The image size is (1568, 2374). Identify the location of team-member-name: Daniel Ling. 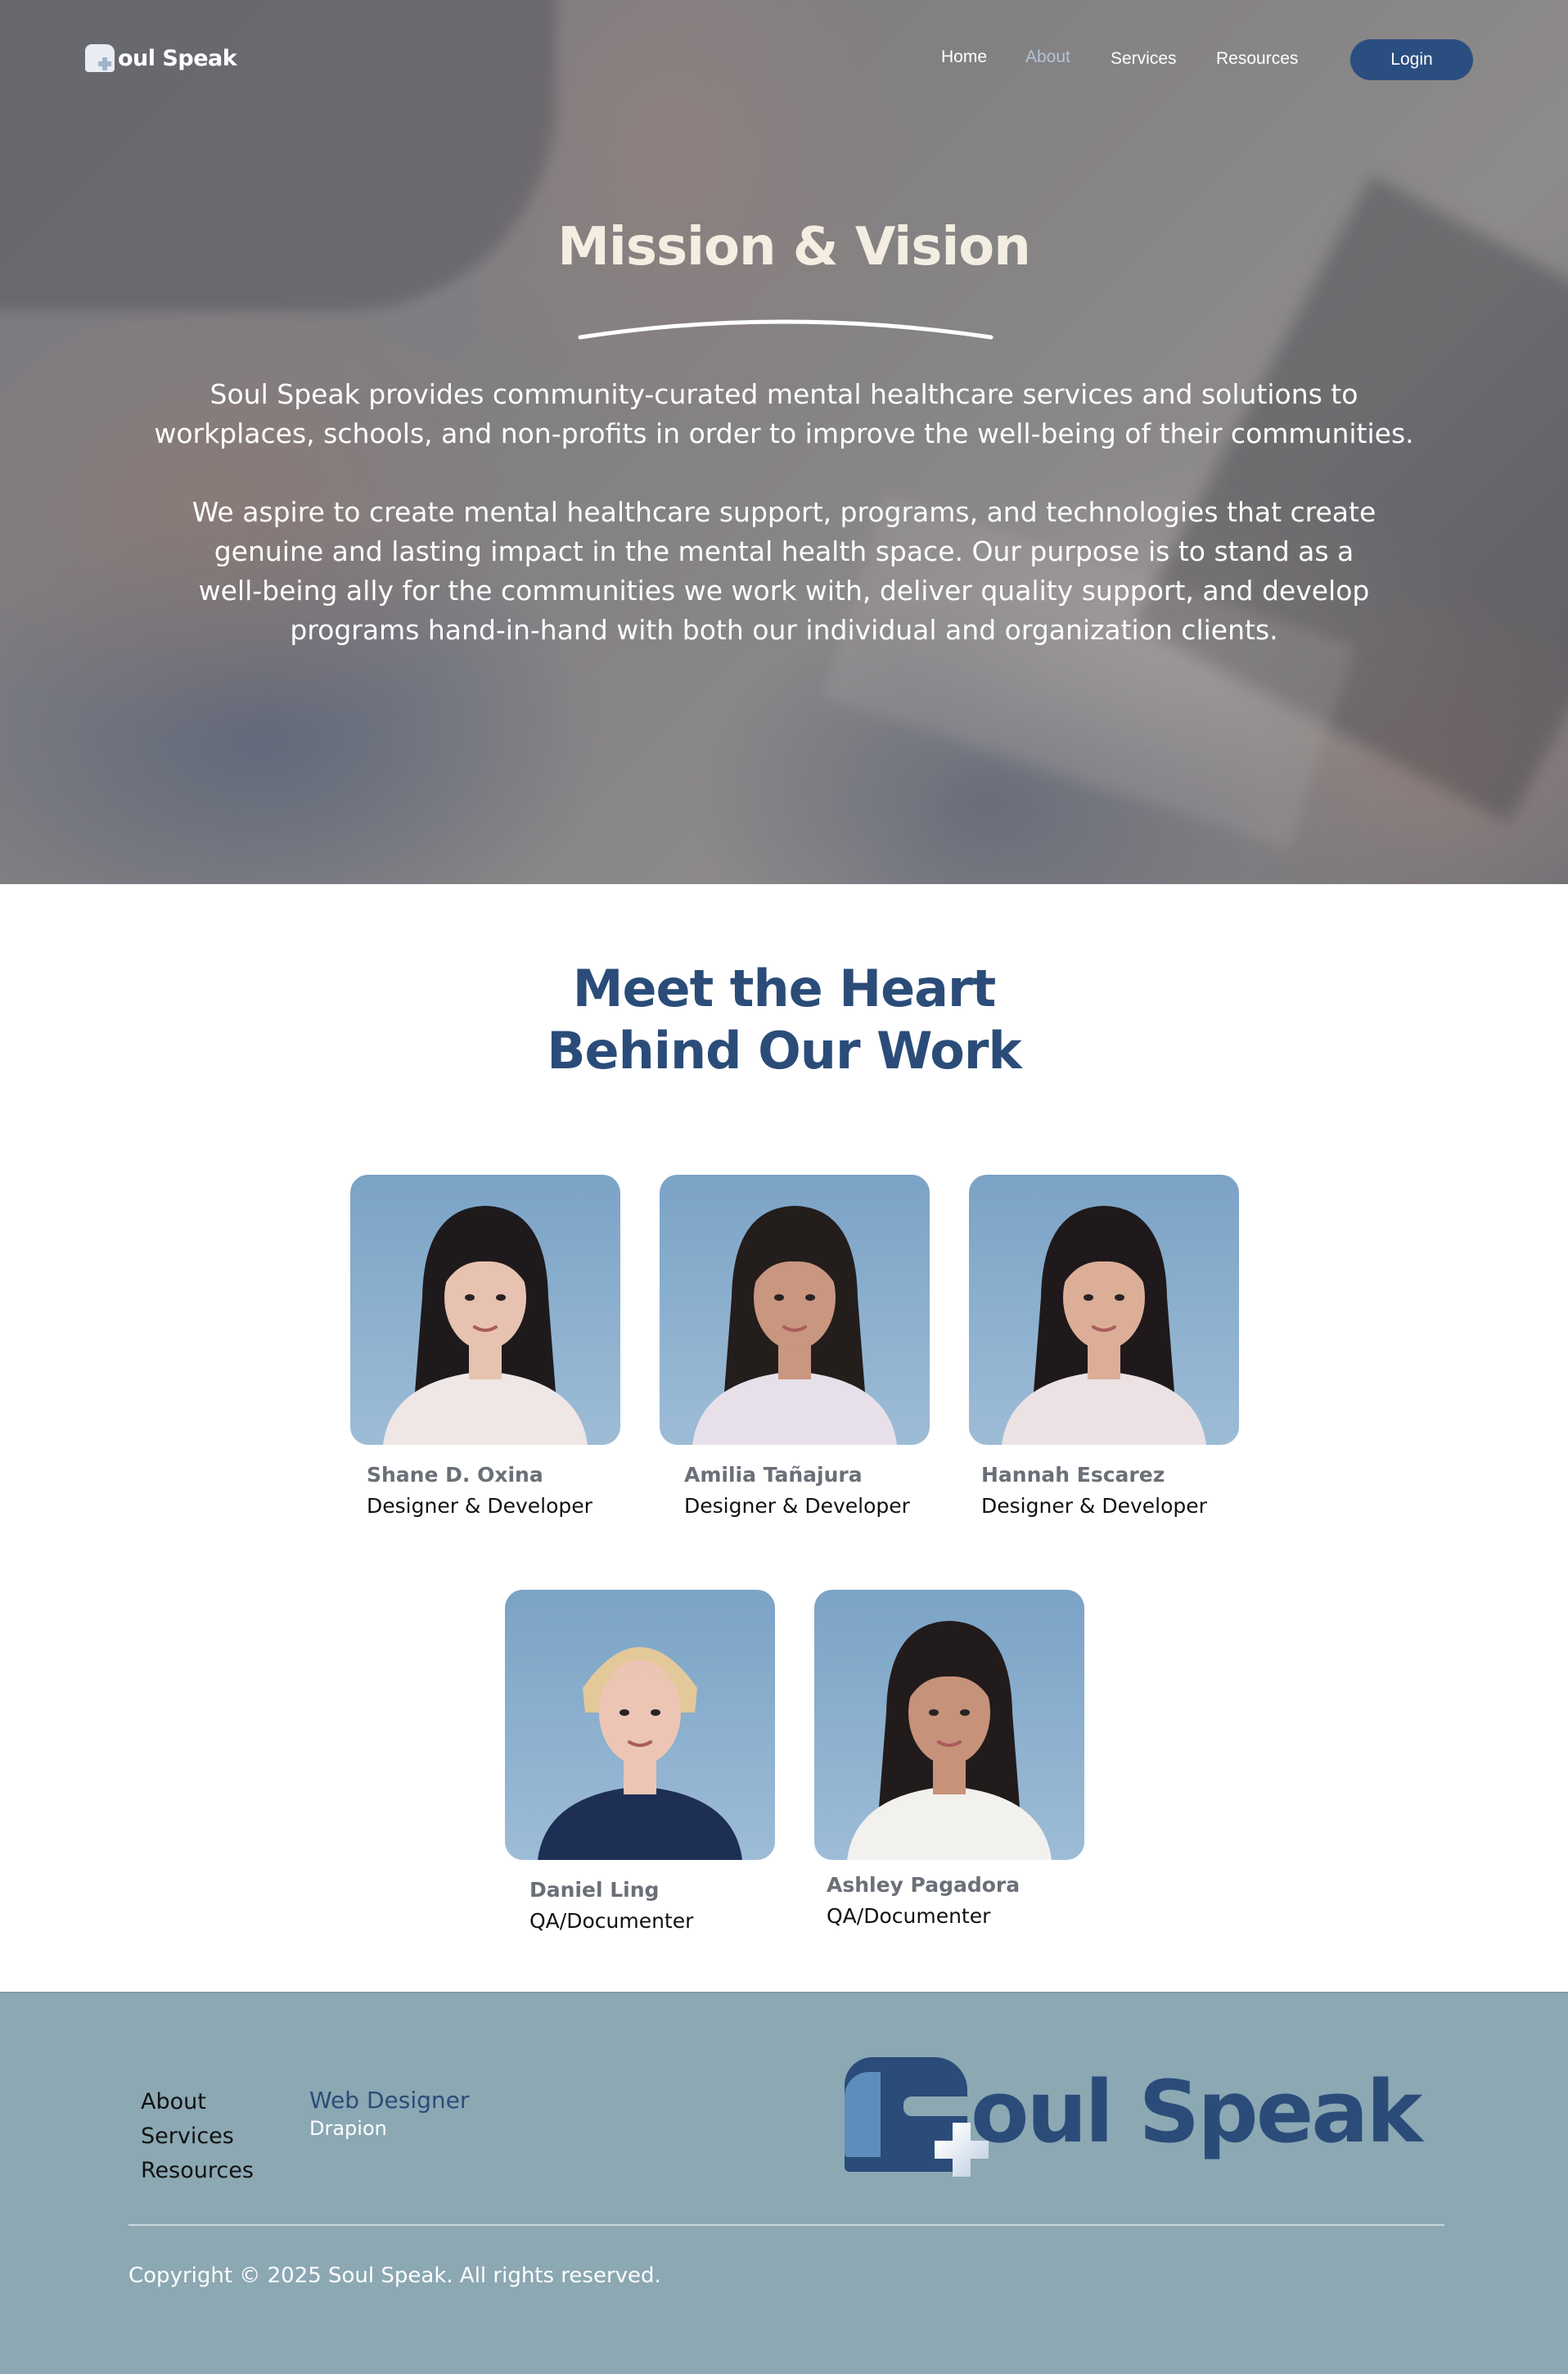
(594, 1890).